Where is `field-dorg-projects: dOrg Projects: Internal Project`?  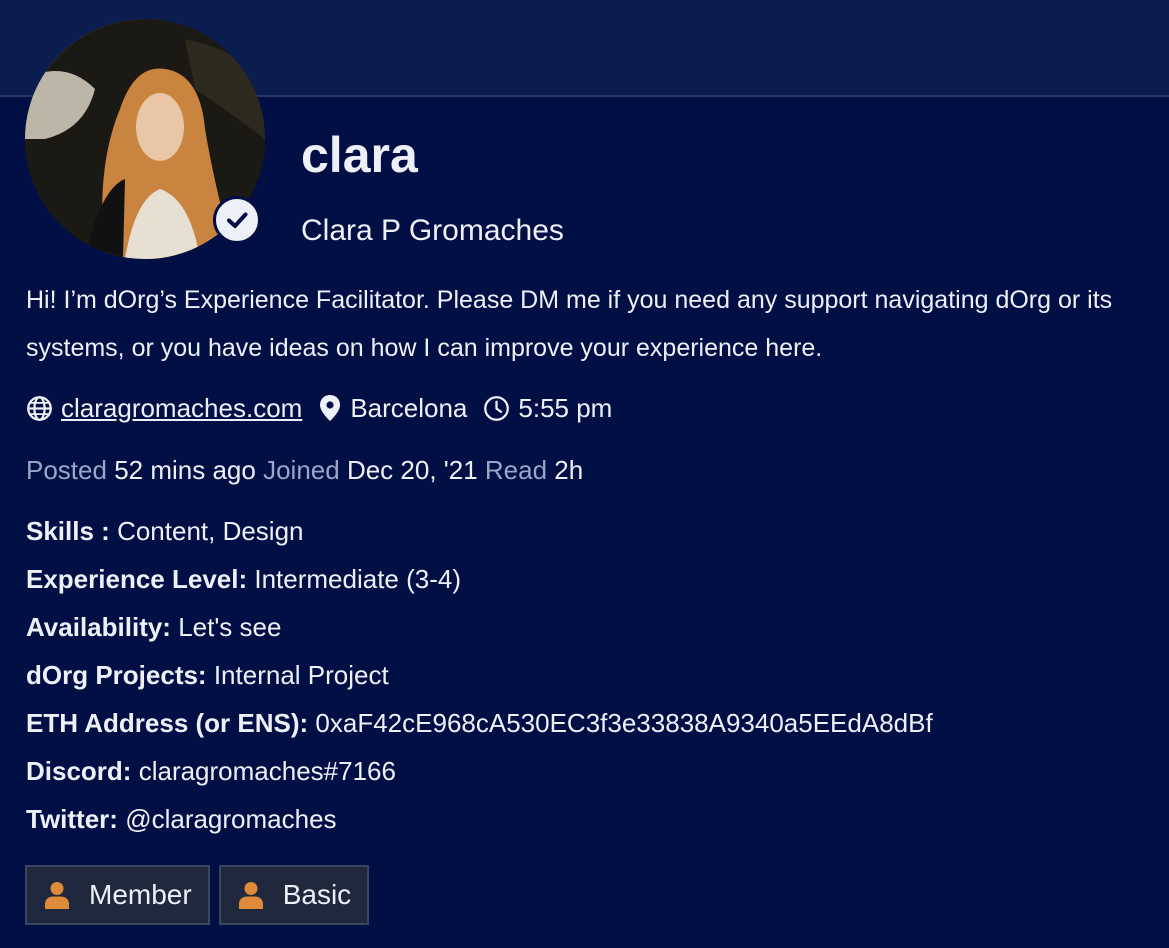 field-dorg-projects: dOrg Projects: Internal Project is located at coordinates (479, 680).